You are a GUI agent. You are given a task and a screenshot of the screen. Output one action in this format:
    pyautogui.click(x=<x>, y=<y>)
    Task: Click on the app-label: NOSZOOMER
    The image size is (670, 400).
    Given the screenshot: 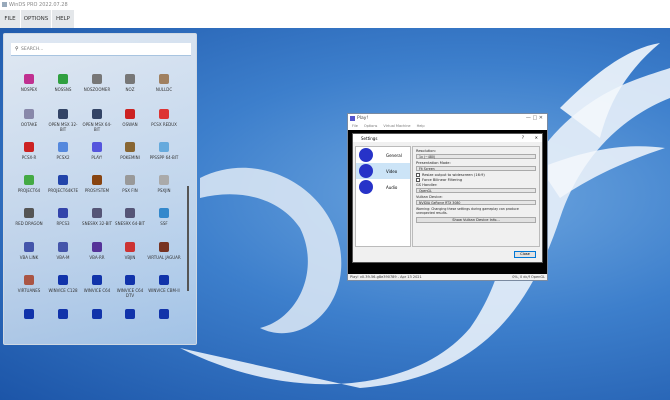 What is the action you would take?
    pyautogui.click(x=97, y=89)
    